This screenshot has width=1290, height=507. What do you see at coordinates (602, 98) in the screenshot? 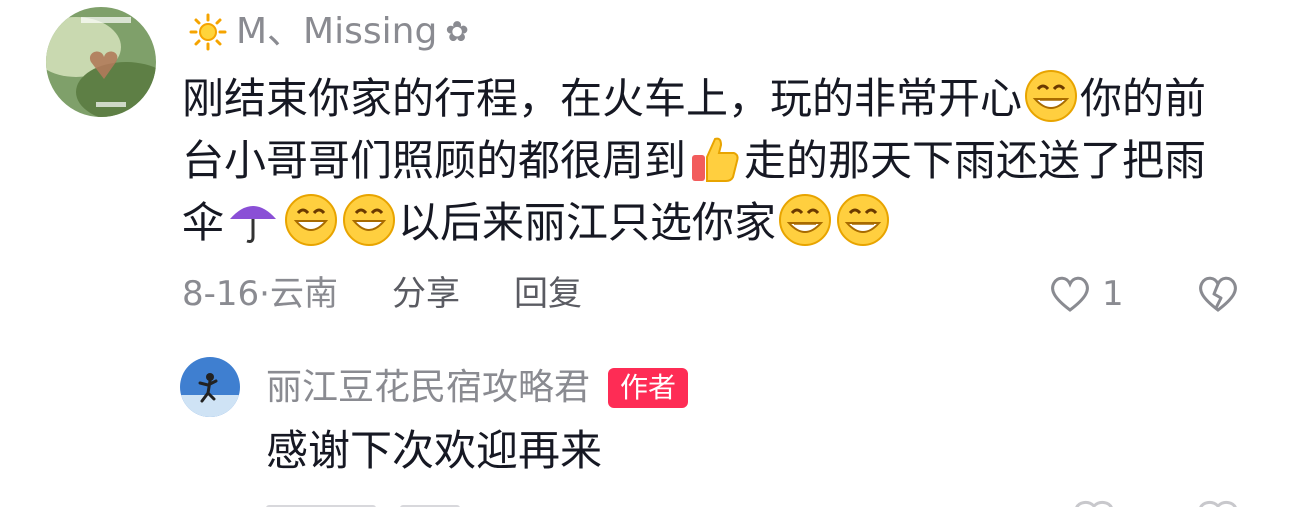
I see `comment-text-part1: 刚结束你家的行程，在火车上，玩的非常开心` at bounding box center [602, 98].